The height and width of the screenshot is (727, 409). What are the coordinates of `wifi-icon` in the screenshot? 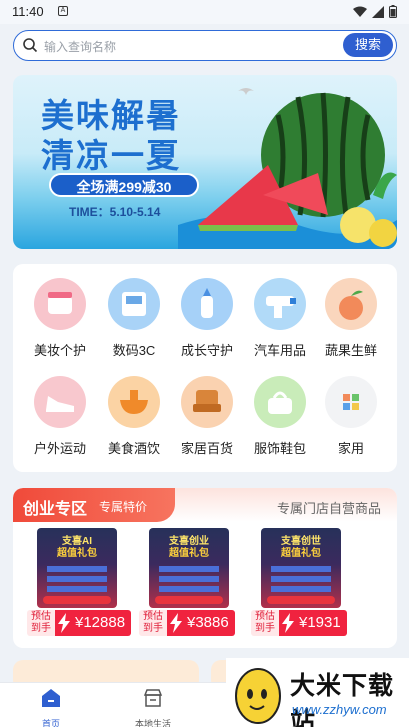 It's located at (360, 11).